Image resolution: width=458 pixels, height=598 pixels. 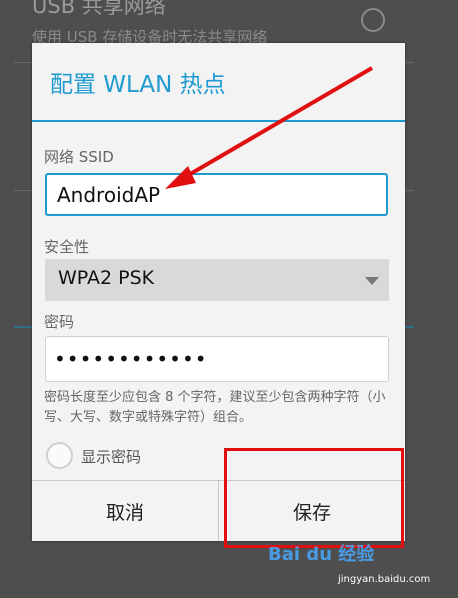 What do you see at coordinates (180, 177) in the screenshot?
I see `annotation-arrow-head` at bounding box center [180, 177].